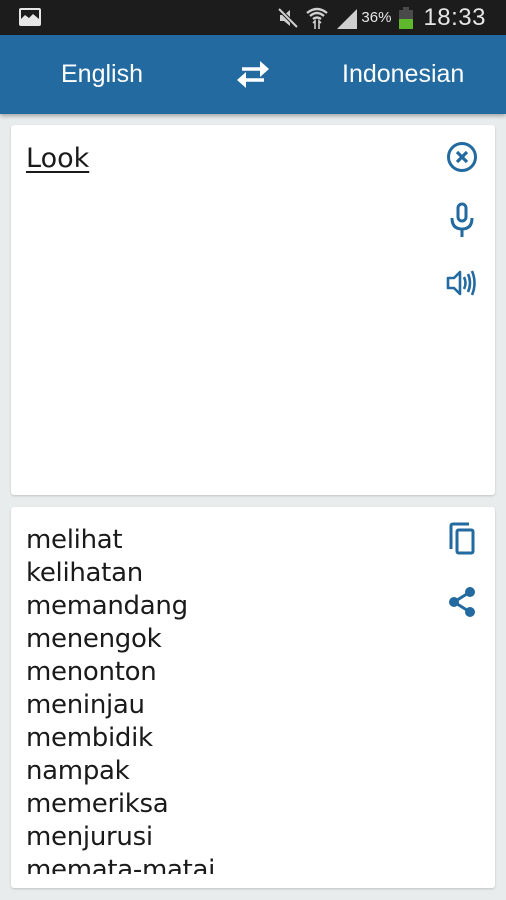  I want to click on swap-languages-button, so click(253, 74).